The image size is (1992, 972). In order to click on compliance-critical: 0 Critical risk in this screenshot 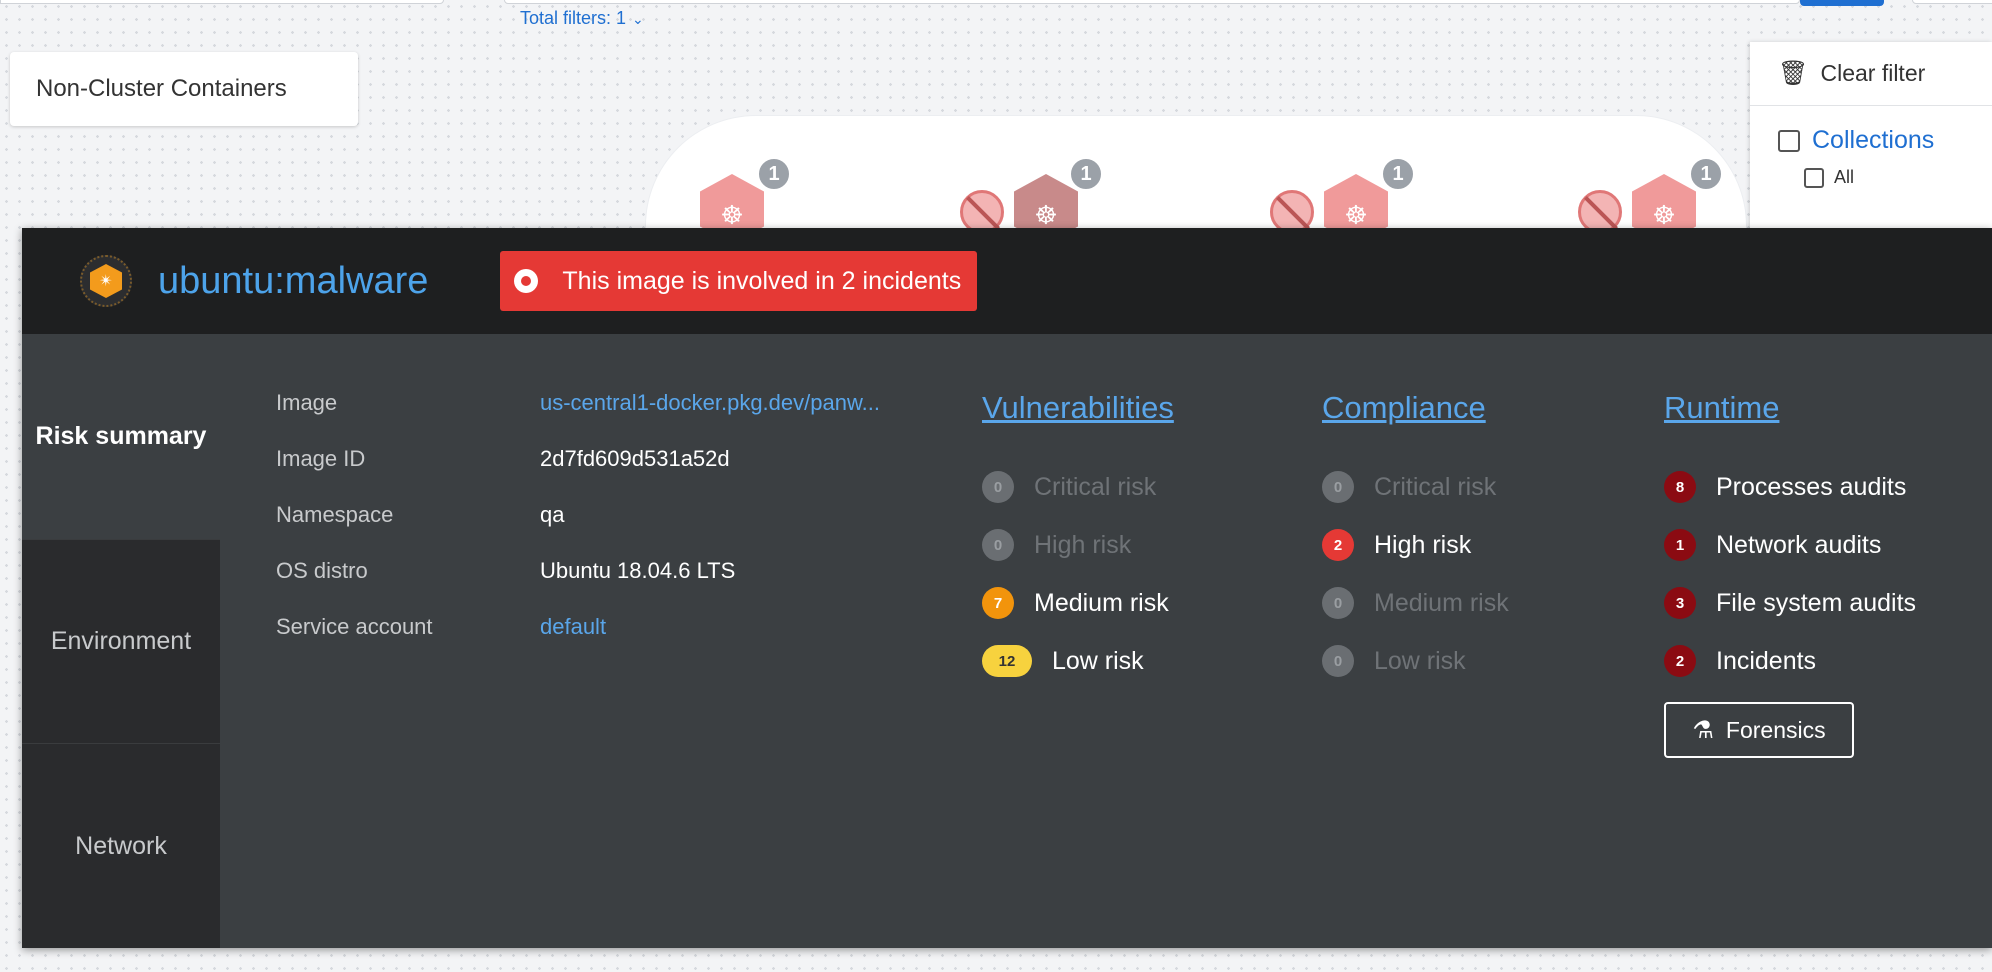, I will do `click(1415, 487)`.